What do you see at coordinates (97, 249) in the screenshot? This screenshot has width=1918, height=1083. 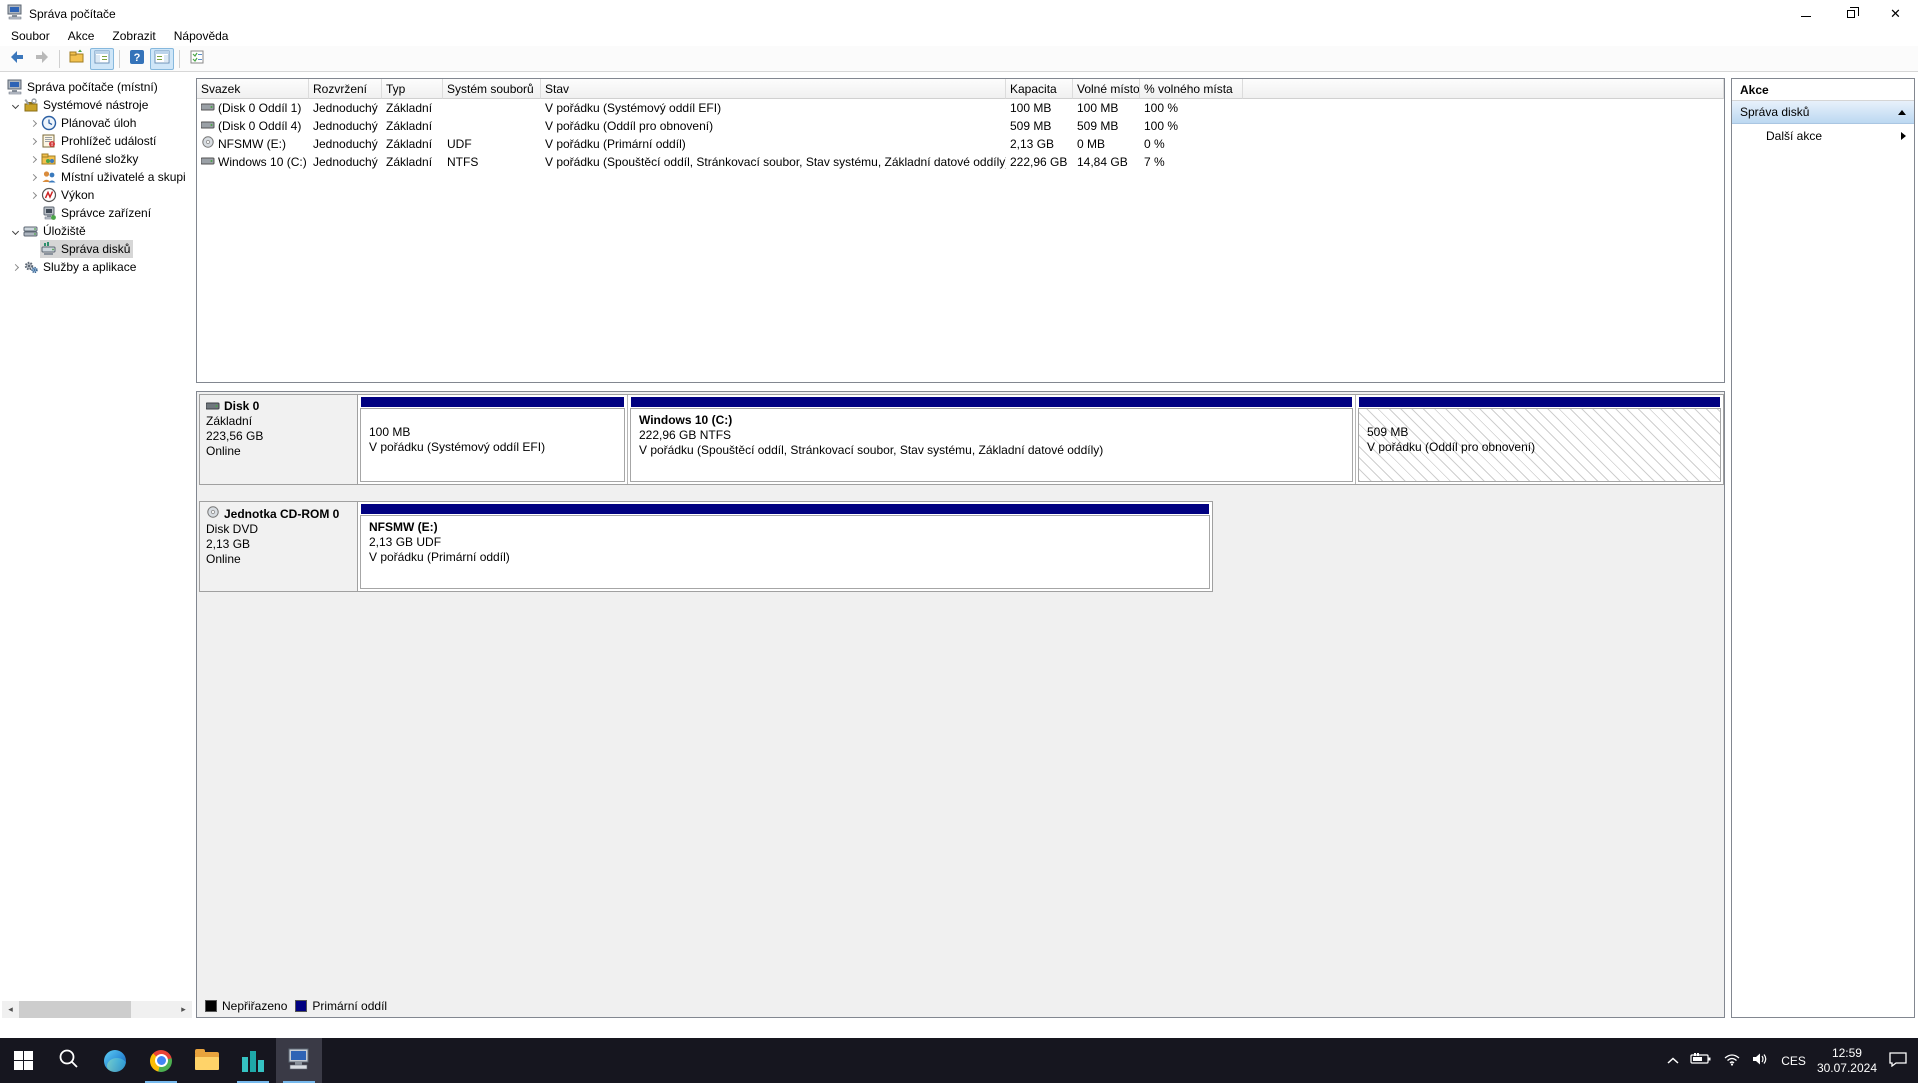 I see `tree-item-disk-management: Správa disků` at bounding box center [97, 249].